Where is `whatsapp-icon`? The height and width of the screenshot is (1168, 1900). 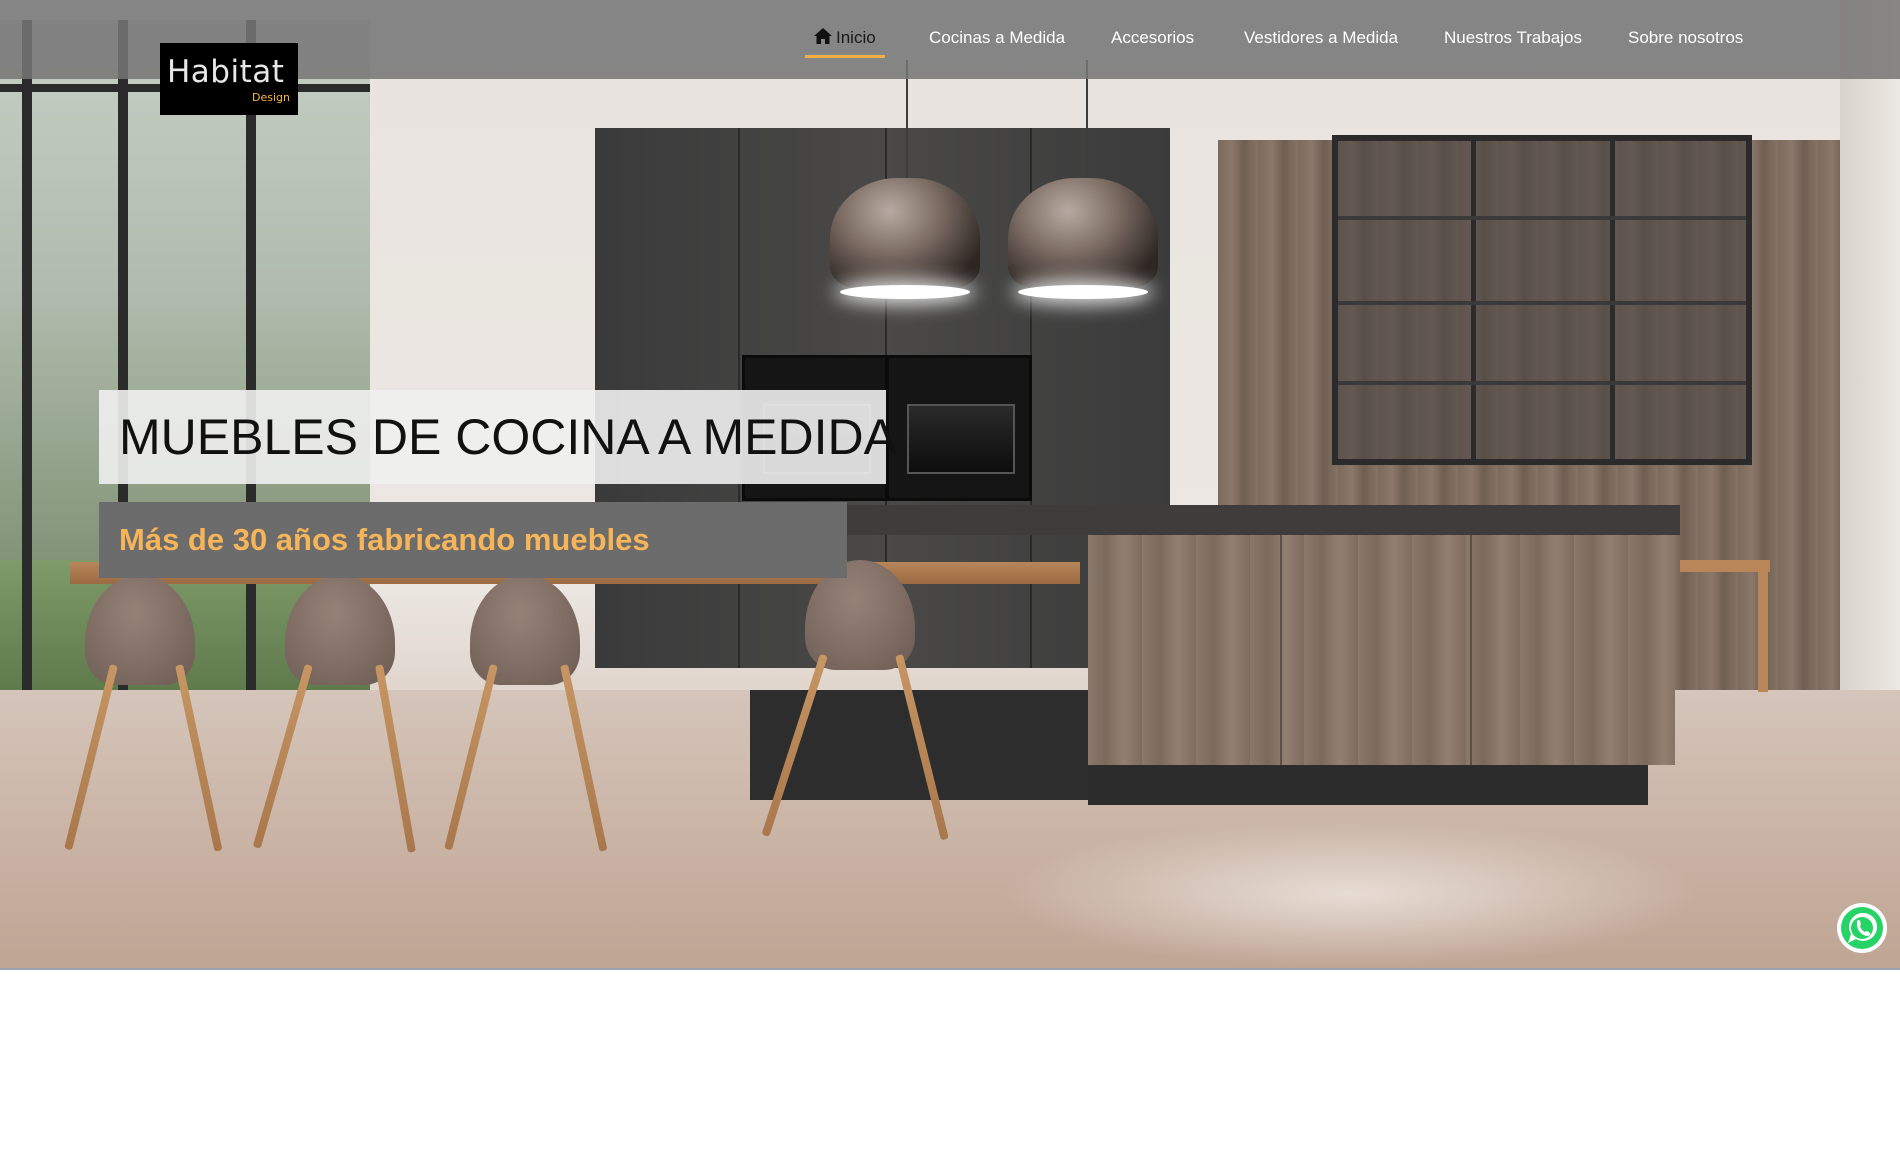 whatsapp-icon is located at coordinates (1862, 928).